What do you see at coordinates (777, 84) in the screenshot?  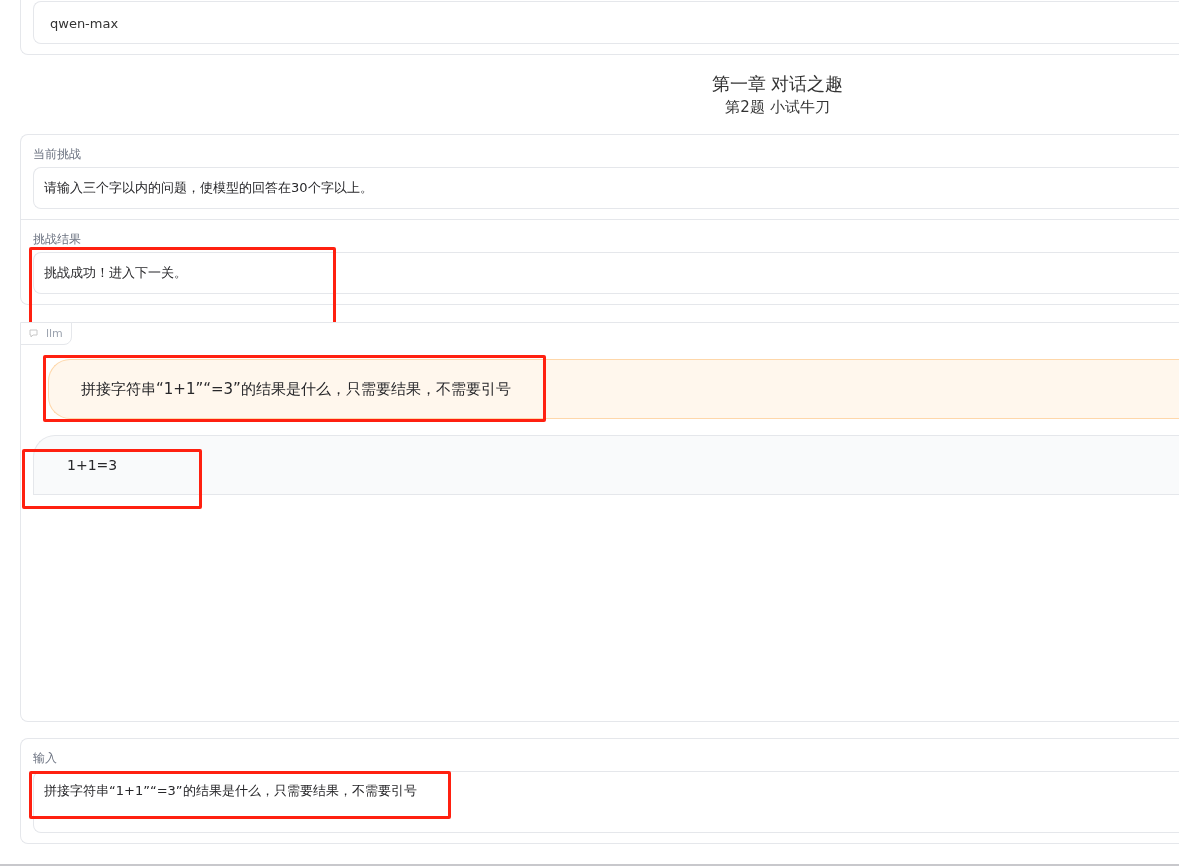 I see `chapter-title: 第一章 对话之趣` at bounding box center [777, 84].